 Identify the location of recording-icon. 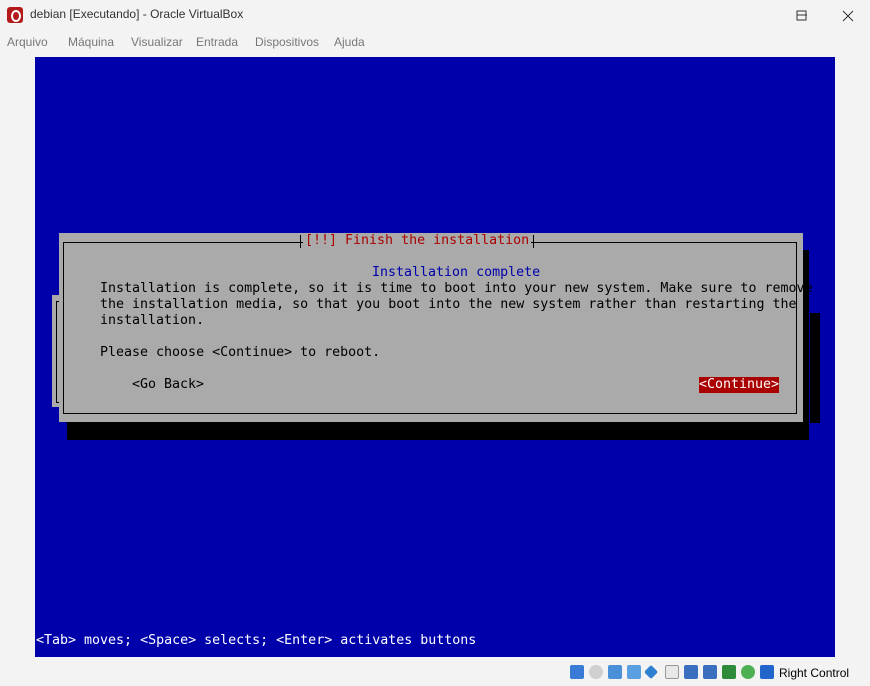
(710, 672).